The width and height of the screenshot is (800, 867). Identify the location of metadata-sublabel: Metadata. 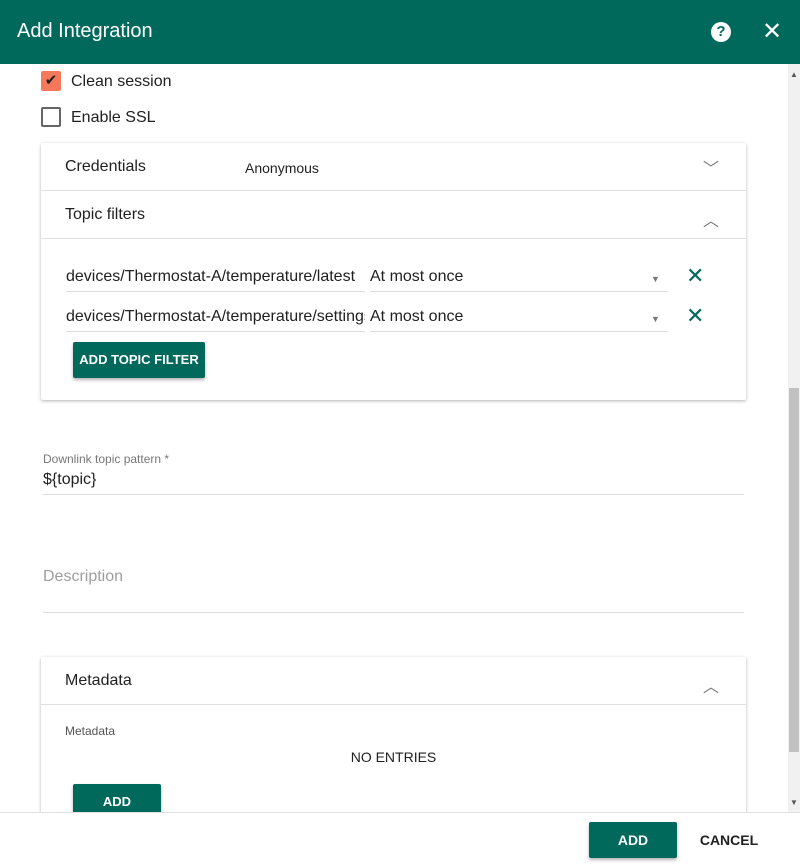
(90, 731).